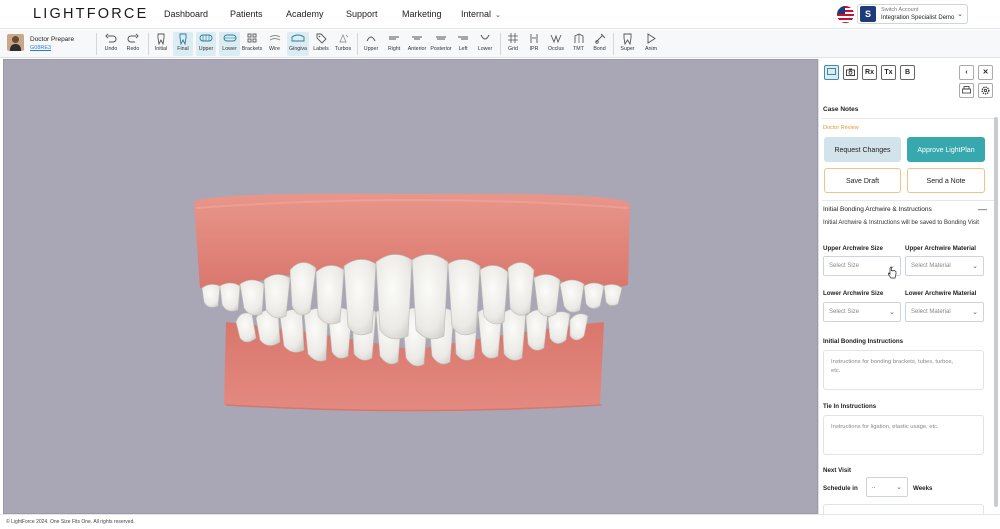 The image size is (1000, 529). What do you see at coordinates (534, 49) in the screenshot?
I see `ipr-label: IPR` at bounding box center [534, 49].